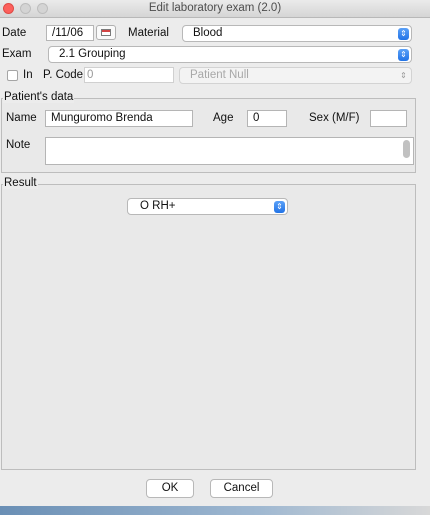 The height and width of the screenshot is (515, 430). I want to click on calendar-icon, so click(106, 32).